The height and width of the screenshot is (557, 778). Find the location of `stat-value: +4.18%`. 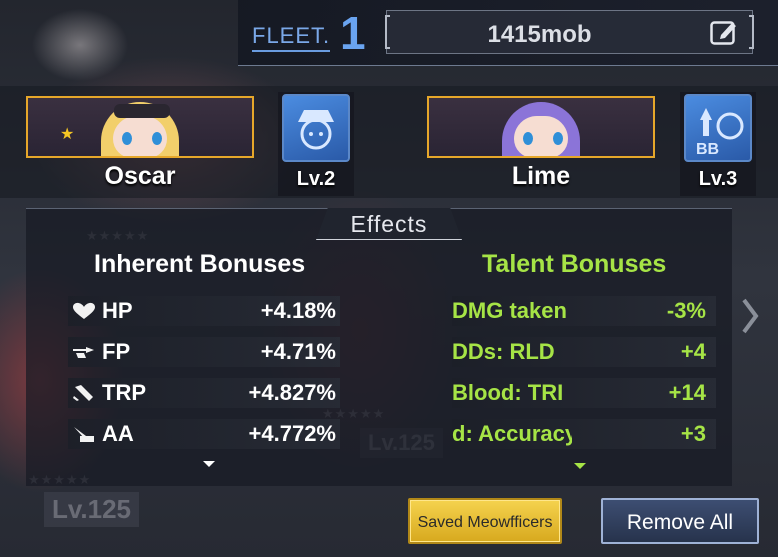

stat-value: +4.18% is located at coordinates (298, 310).